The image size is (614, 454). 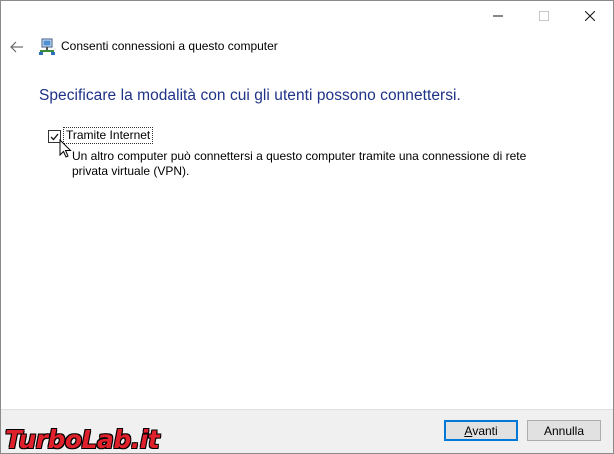 I want to click on next-accelerator: A, so click(x=468, y=430).